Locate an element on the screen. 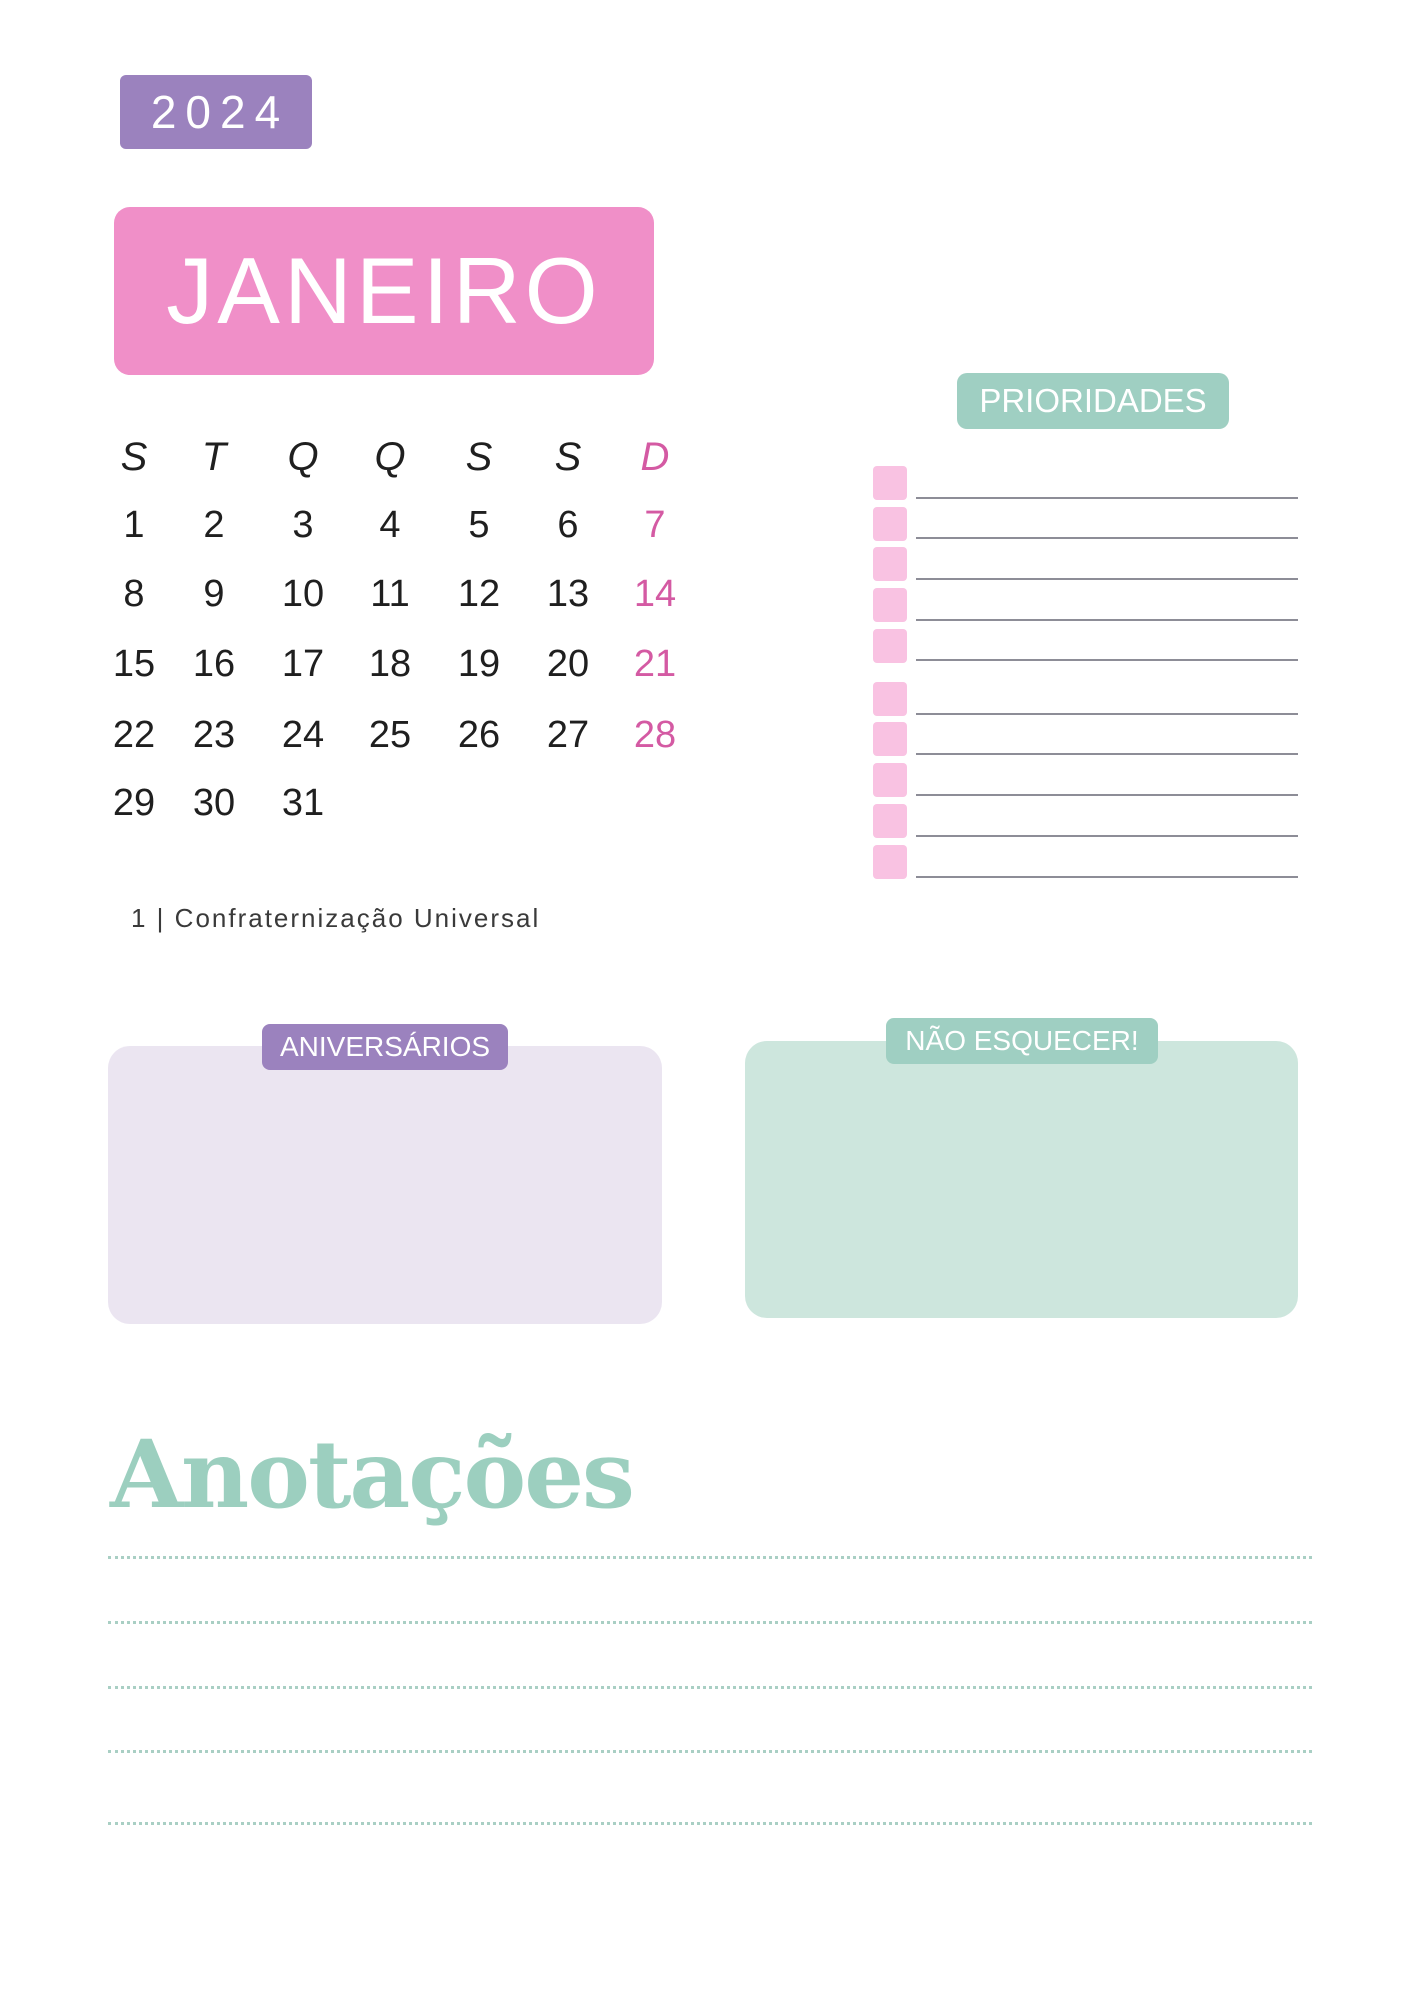 The image size is (1414, 2000). calendar-day: 22 is located at coordinates (134, 735).